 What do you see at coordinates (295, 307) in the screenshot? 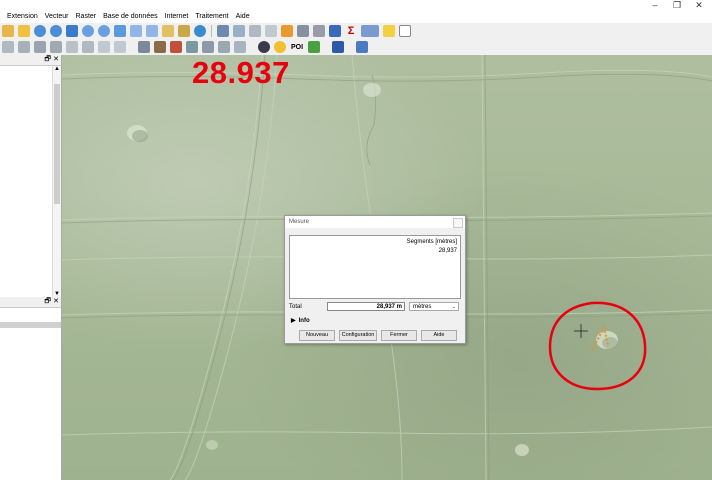
I see `total-label: Total` at bounding box center [295, 307].